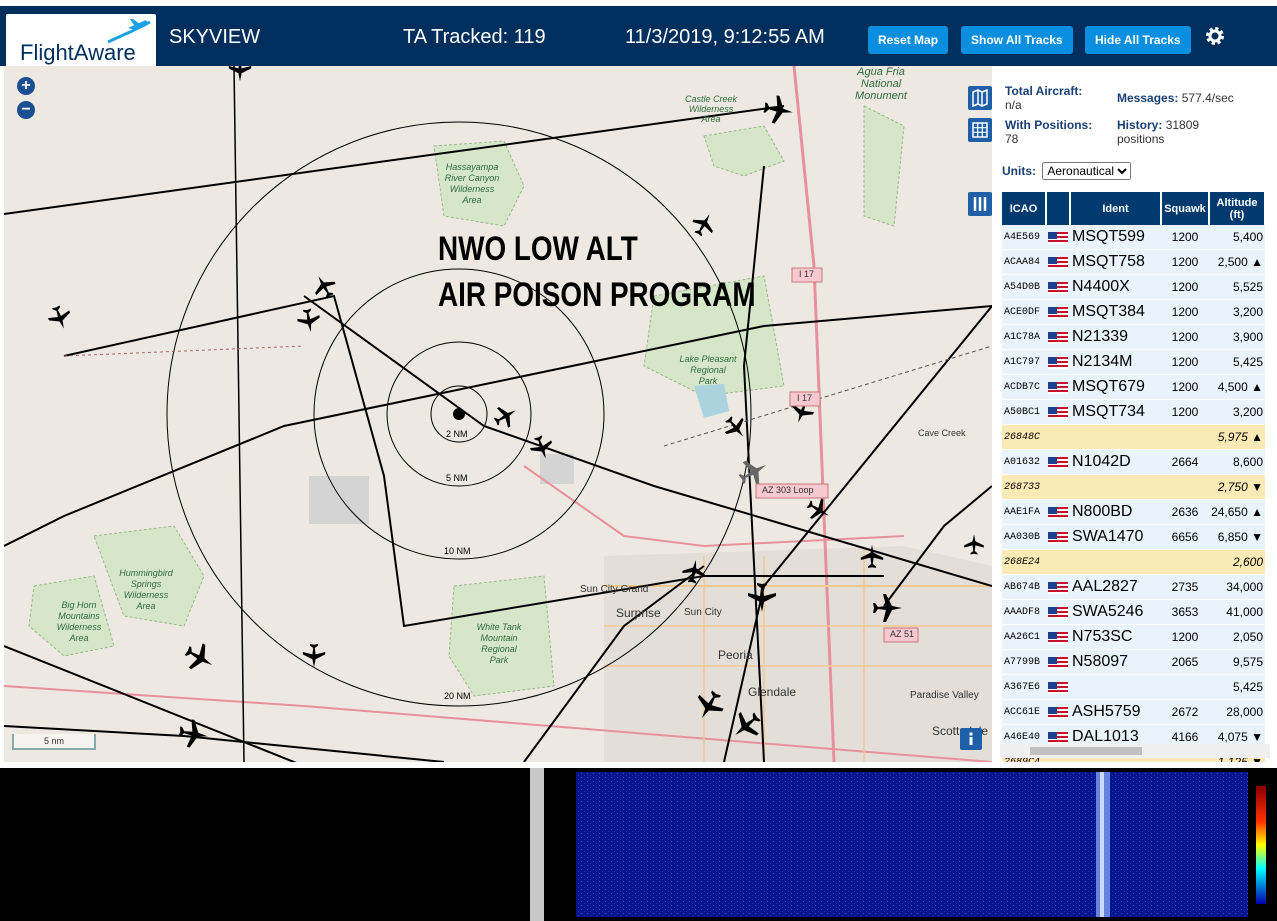 The width and height of the screenshot is (1277, 921). I want to click on flightaware-logo: FlightAware, so click(81, 41).